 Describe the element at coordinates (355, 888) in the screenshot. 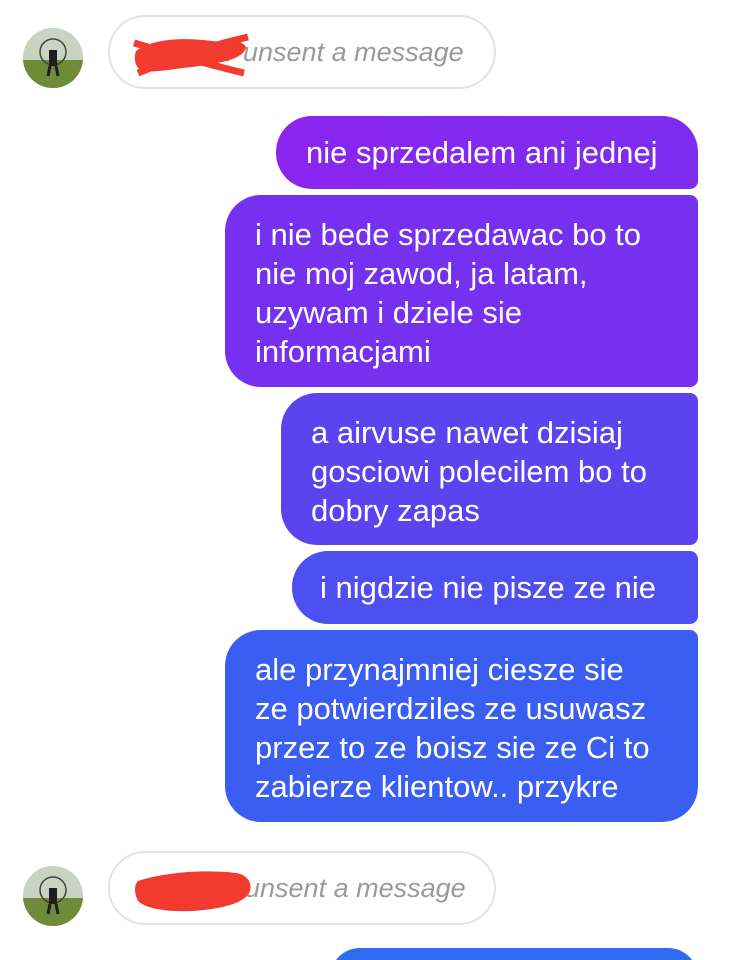

I see `unsent-notice-text: unsent a message` at that location.